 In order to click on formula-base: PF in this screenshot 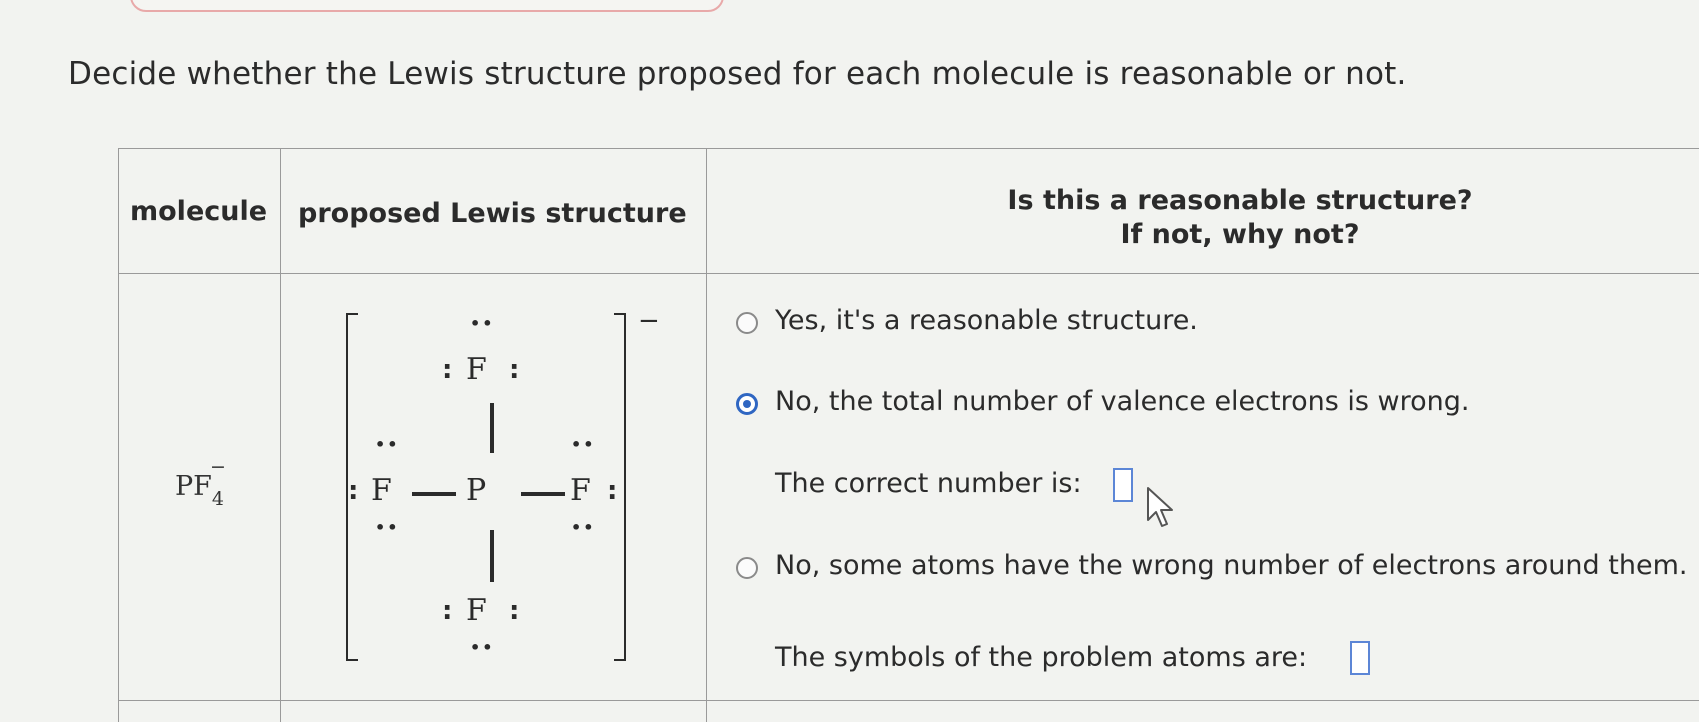, I will do `click(193, 486)`.